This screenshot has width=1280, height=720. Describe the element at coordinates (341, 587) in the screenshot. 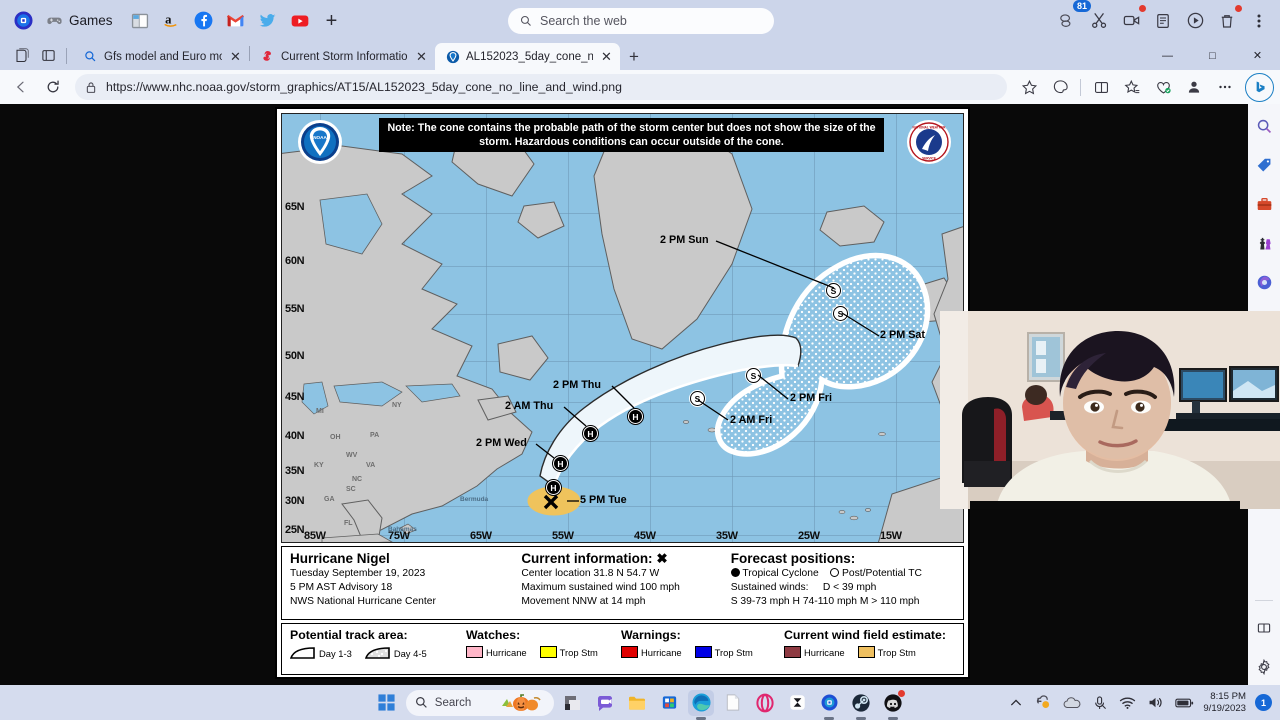

I see `storm-advisory: 5 PM AST Advisory 18` at that location.